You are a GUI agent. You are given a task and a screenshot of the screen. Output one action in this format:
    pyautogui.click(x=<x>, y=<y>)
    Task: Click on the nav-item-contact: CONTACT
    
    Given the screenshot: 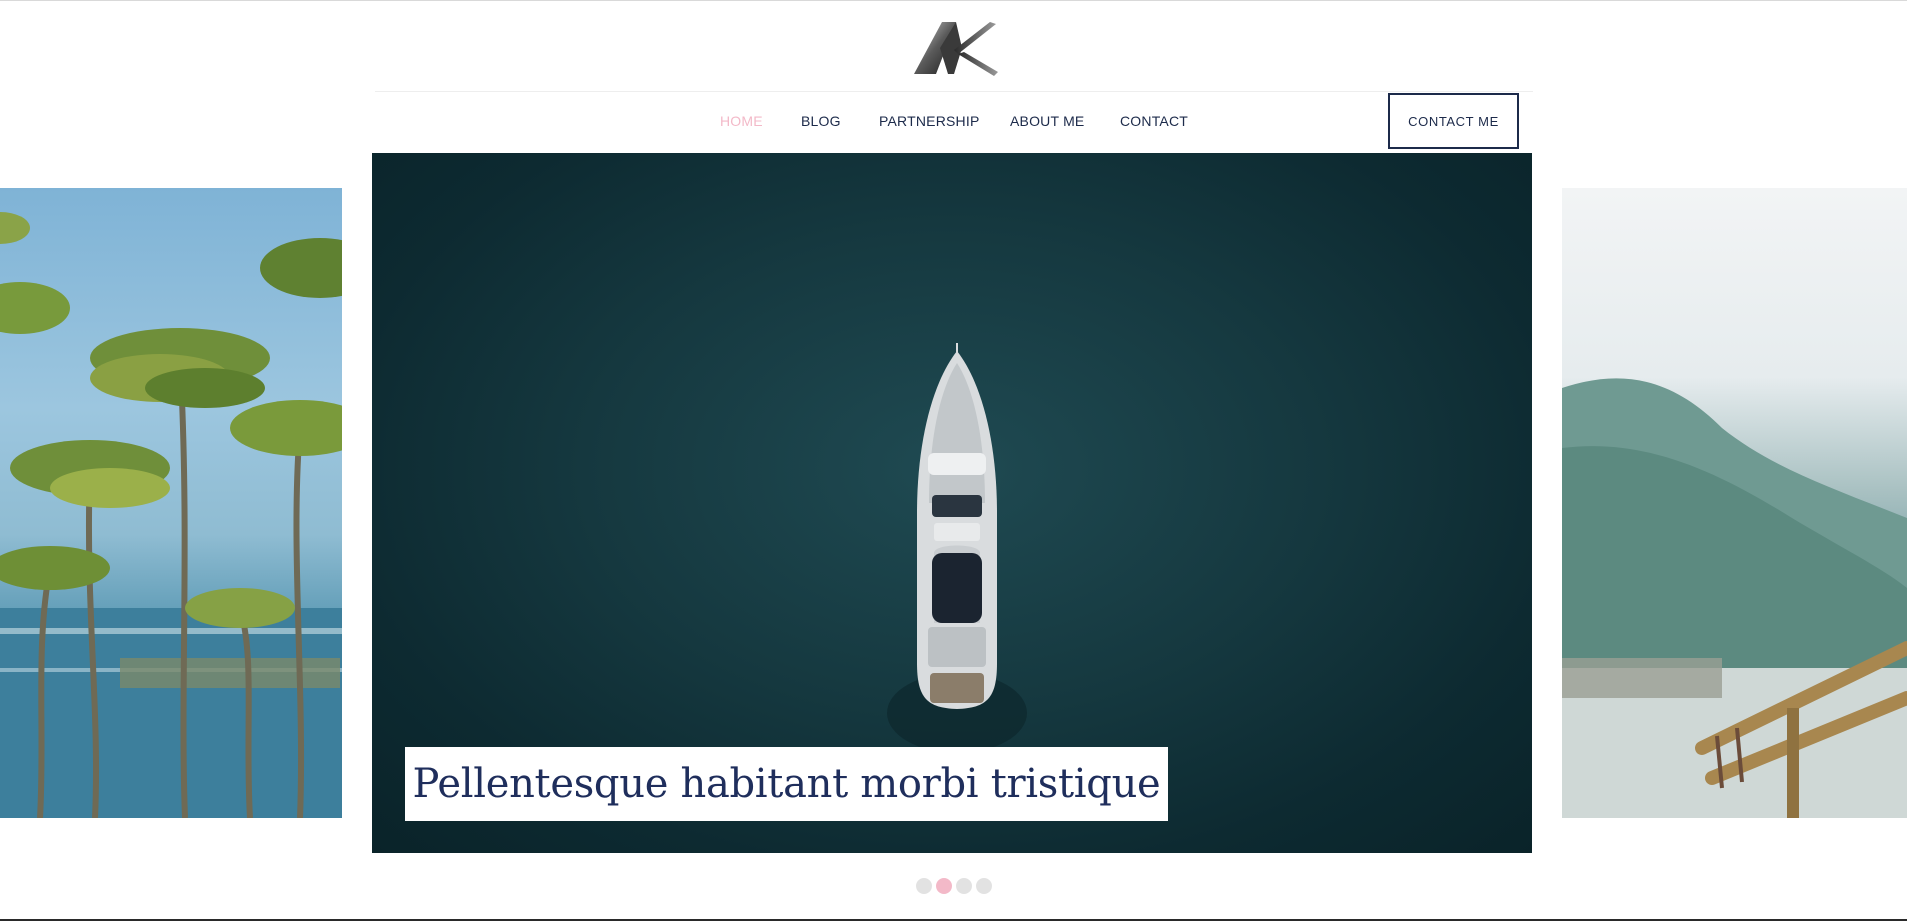 What is the action you would take?
    pyautogui.click(x=1154, y=121)
    